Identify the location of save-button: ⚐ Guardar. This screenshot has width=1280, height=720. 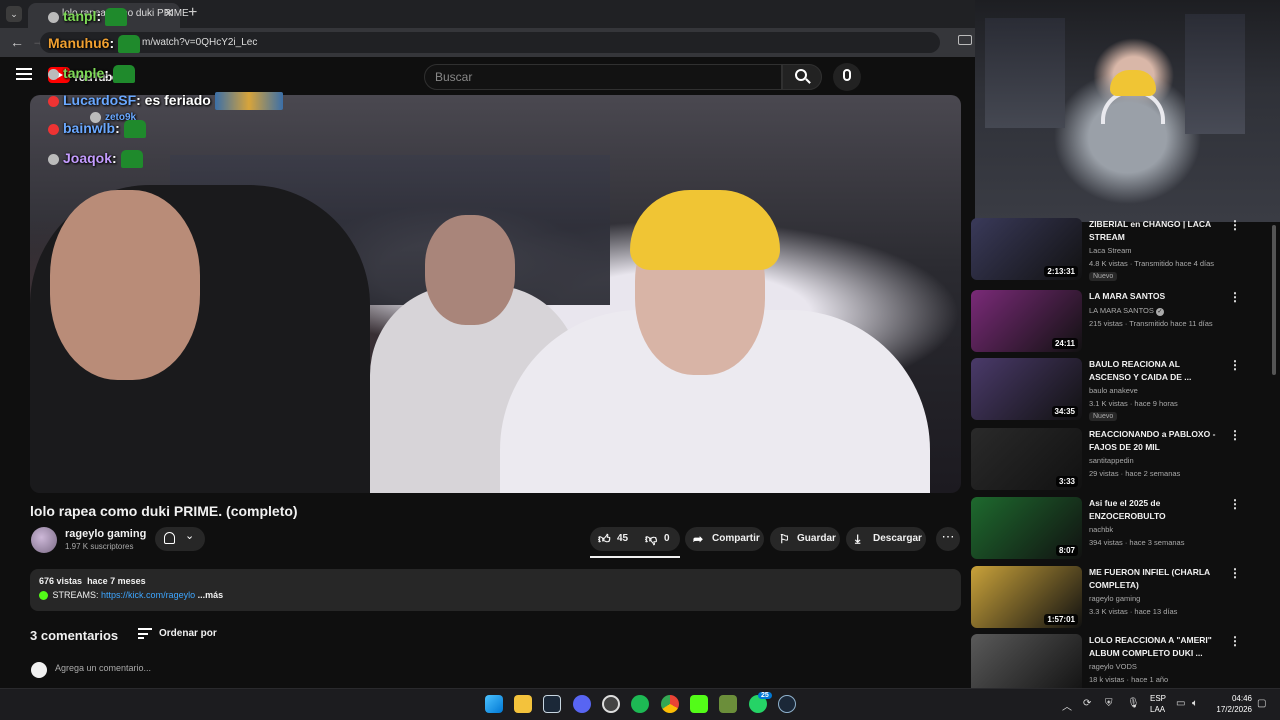
(805, 539).